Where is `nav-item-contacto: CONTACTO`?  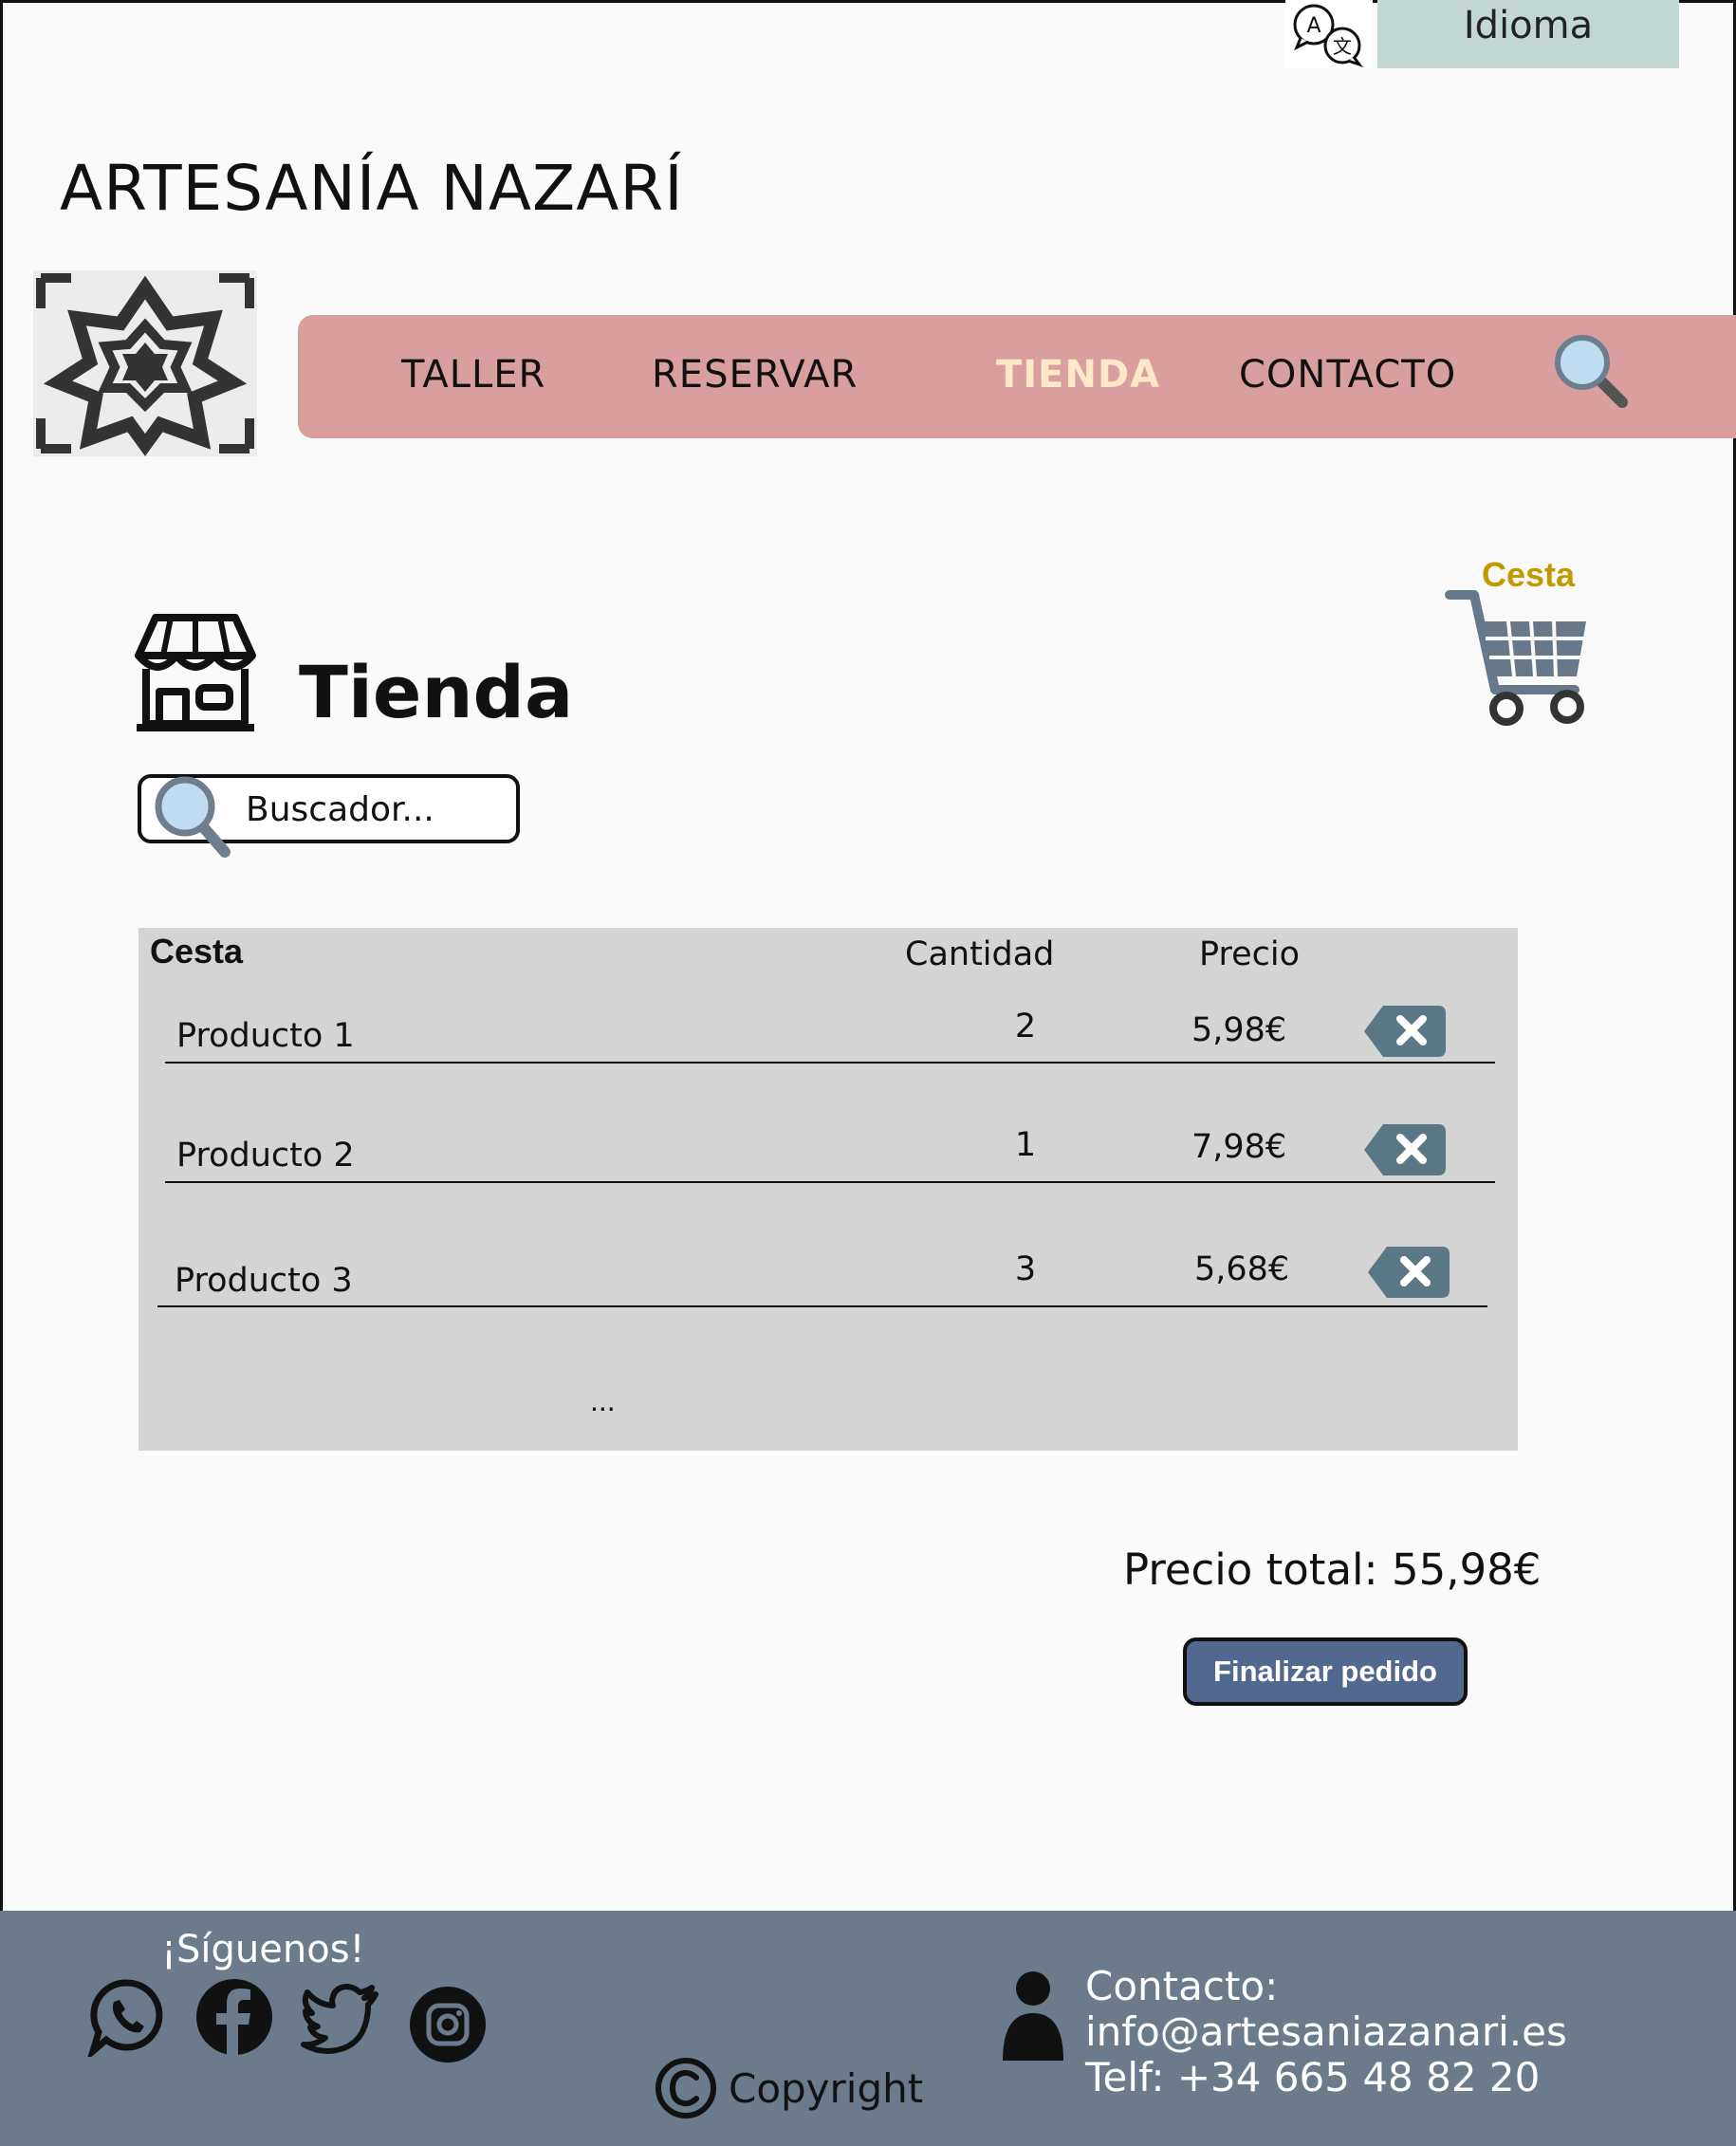
nav-item-contacto: CONTACTO is located at coordinates (1347, 375).